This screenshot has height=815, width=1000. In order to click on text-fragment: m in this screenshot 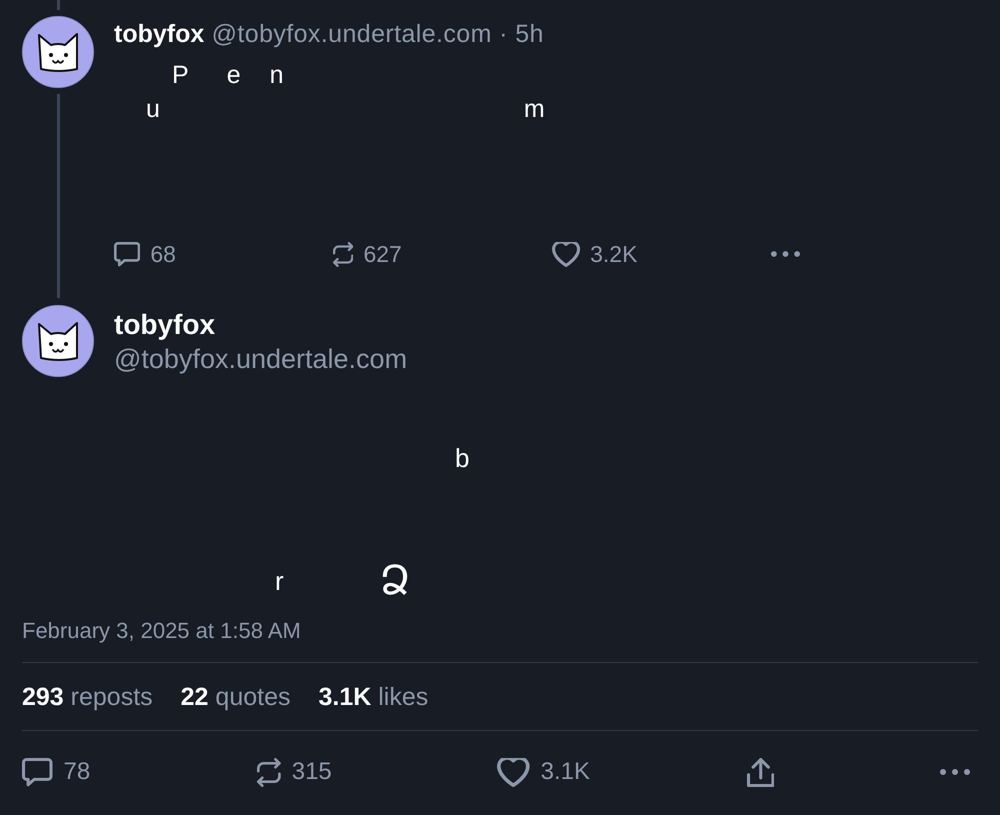, I will do `click(534, 109)`.